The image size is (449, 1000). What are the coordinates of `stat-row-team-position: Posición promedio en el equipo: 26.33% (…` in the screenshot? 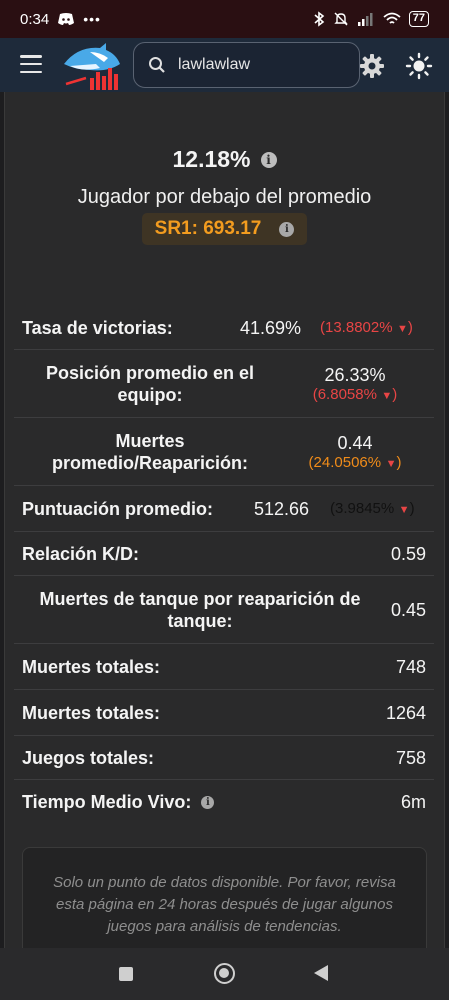 It's located at (224, 384).